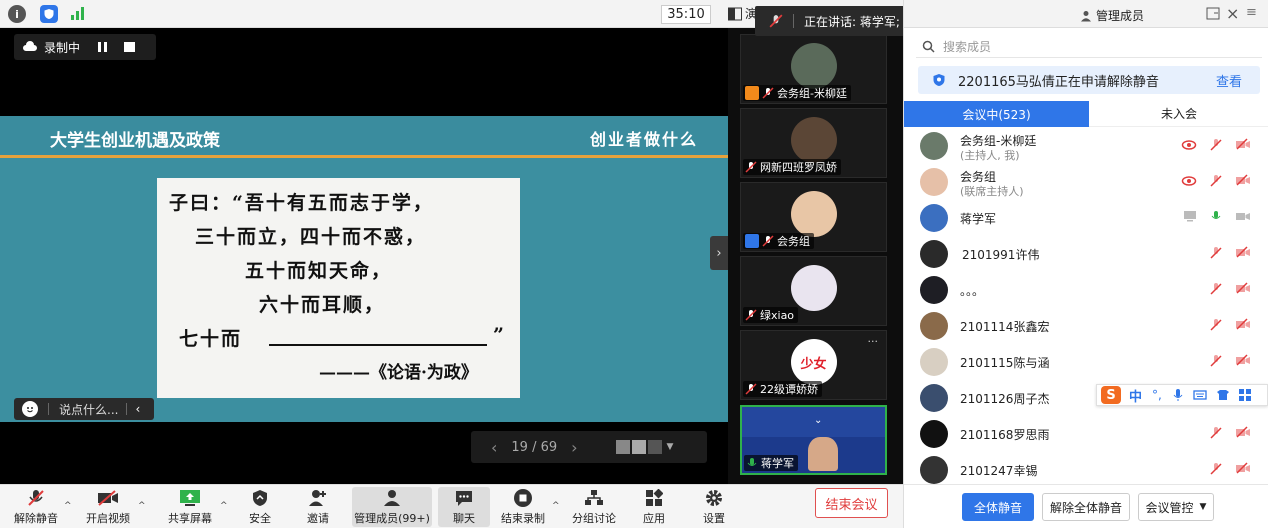 The height and width of the screenshot is (528, 1268). What do you see at coordinates (777, 463) in the screenshot?
I see `tile-name: 蒋学军` at bounding box center [777, 463].